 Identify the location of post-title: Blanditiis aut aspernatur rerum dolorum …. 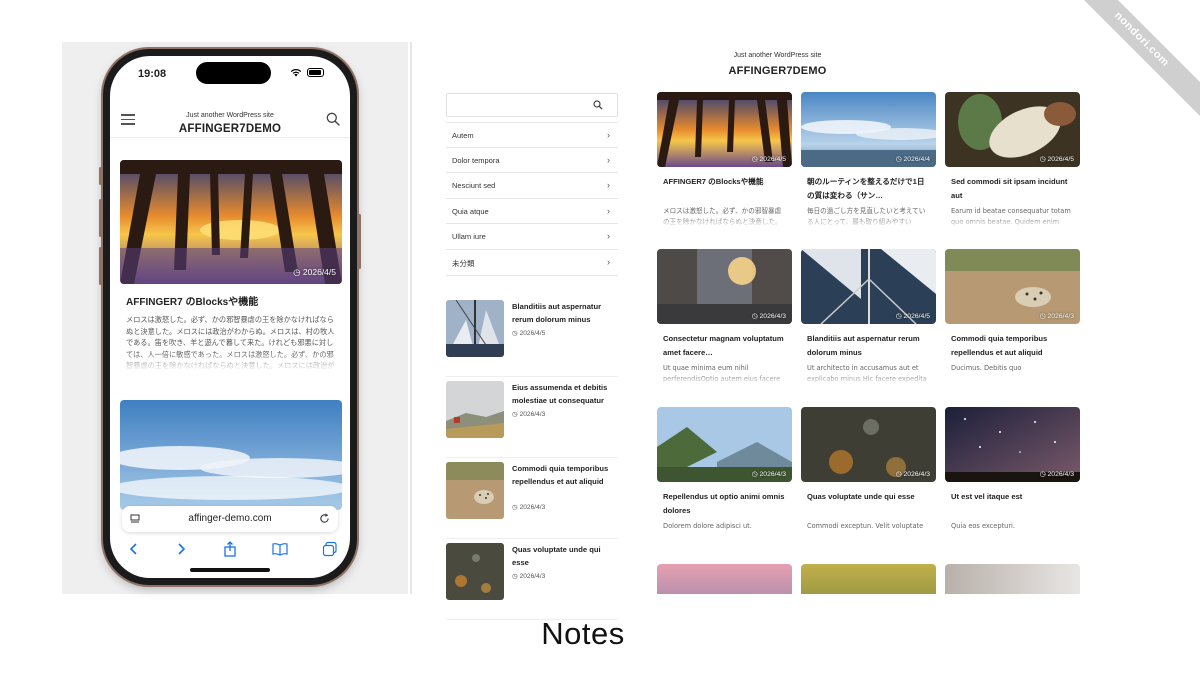
(868, 345).